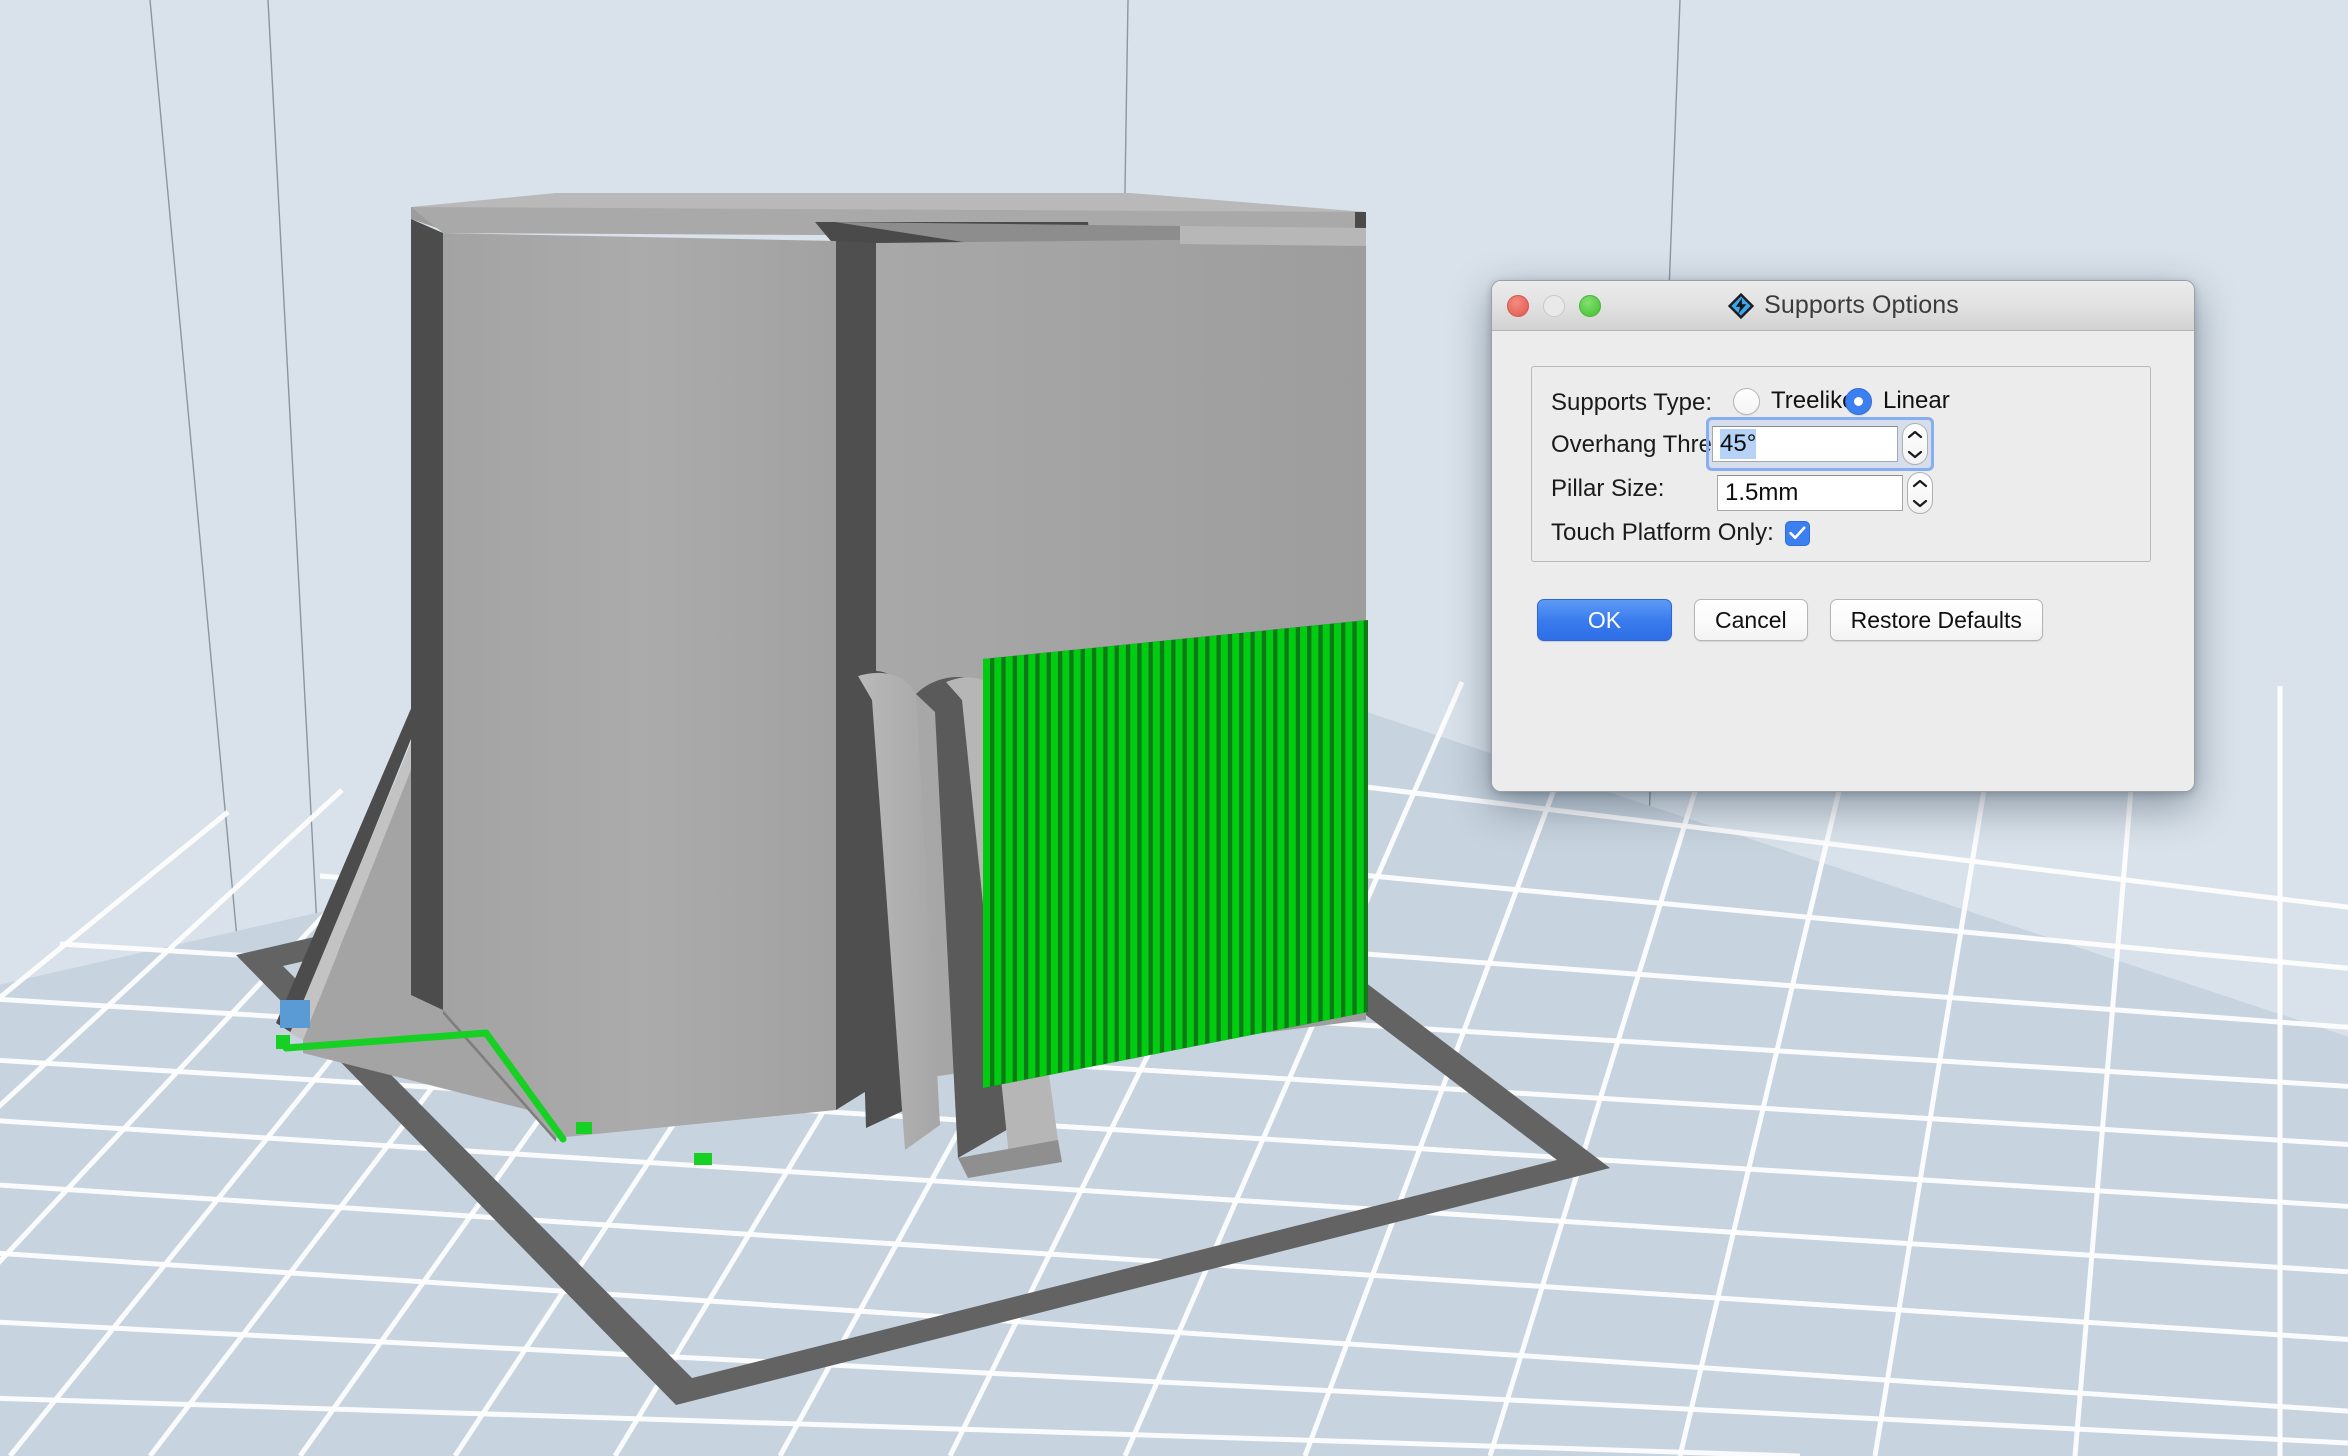 Image resolution: width=2348 pixels, height=1456 pixels. Describe the element at coordinates (1604, 620) in the screenshot. I see `ok-button: OK` at that location.